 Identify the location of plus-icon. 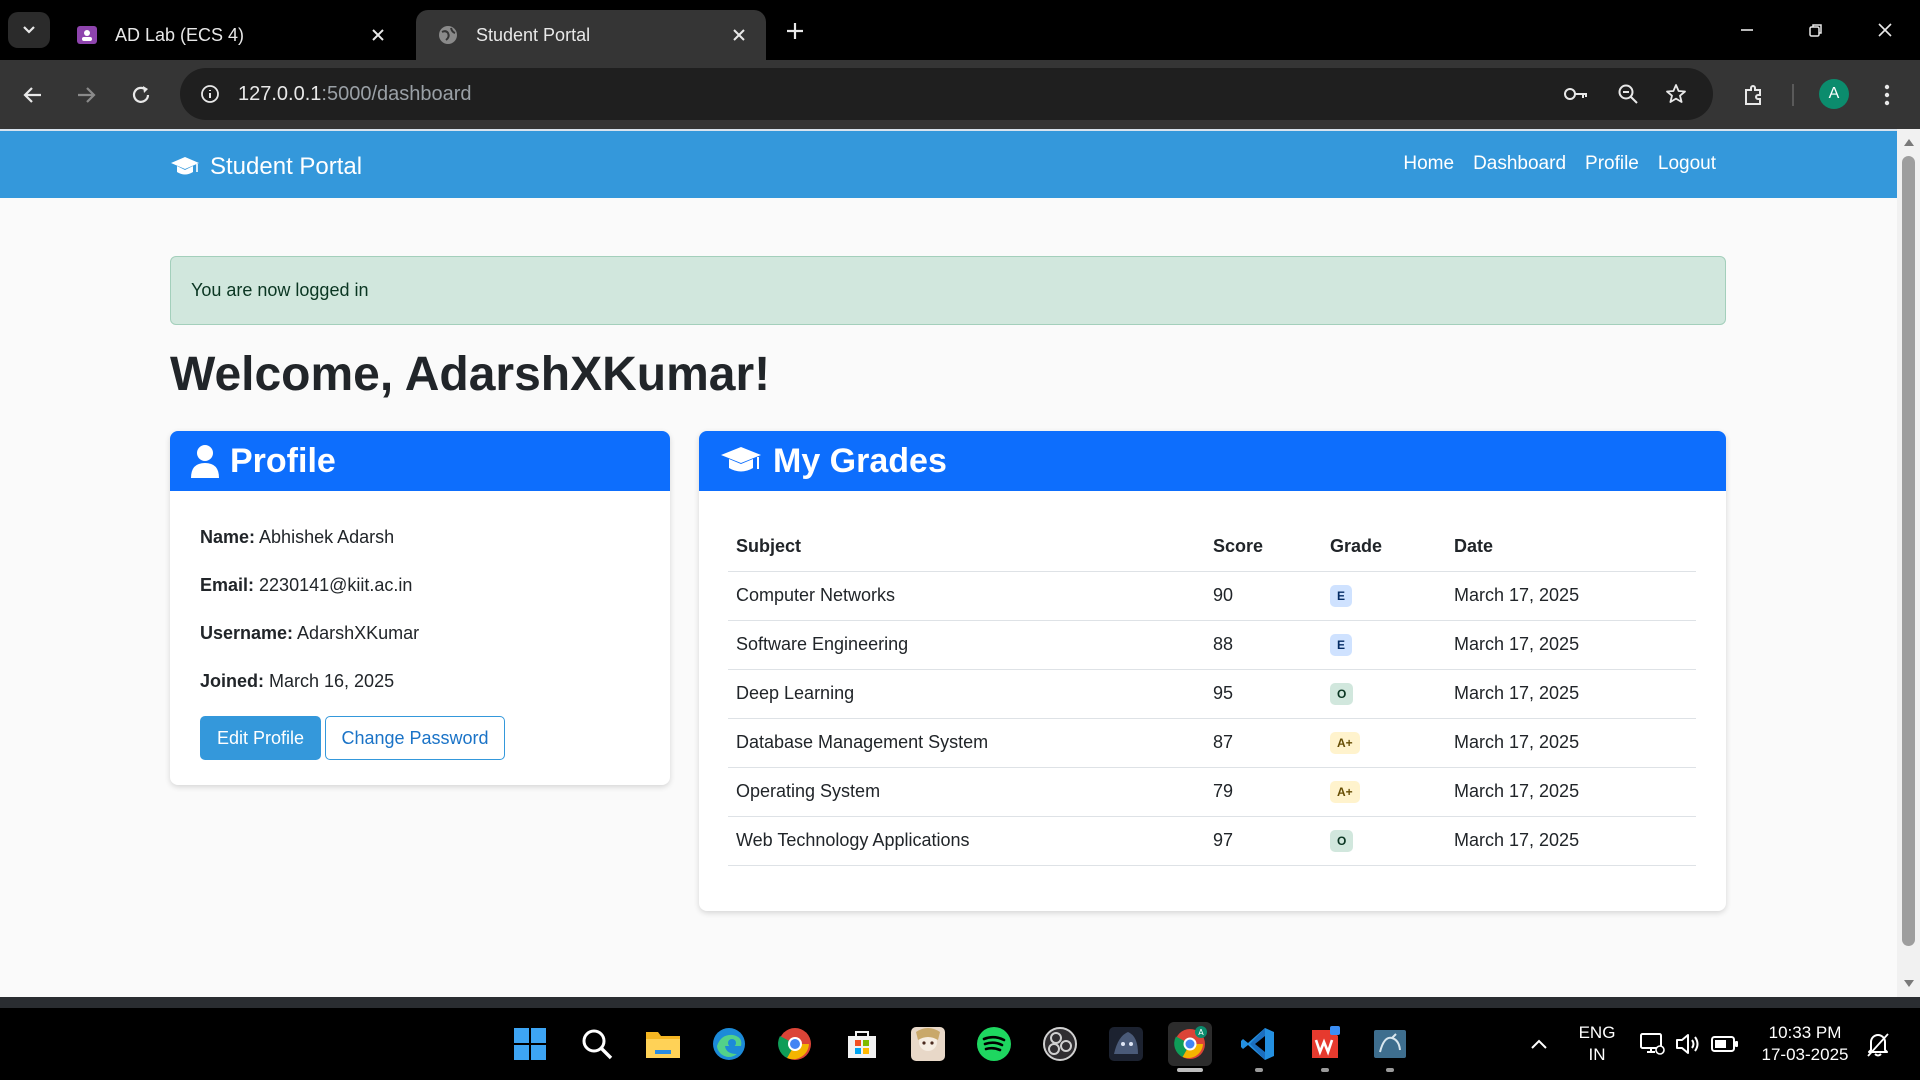
(795, 31).